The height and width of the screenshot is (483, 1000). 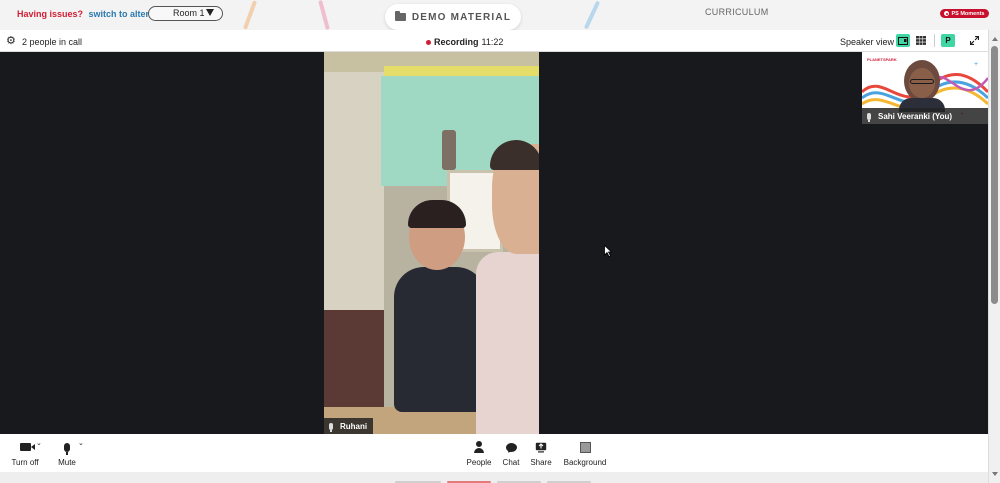 What do you see at coordinates (974, 40) in the screenshot?
I see `fullscreen-expand-icon` at bounding box center [974, 40].